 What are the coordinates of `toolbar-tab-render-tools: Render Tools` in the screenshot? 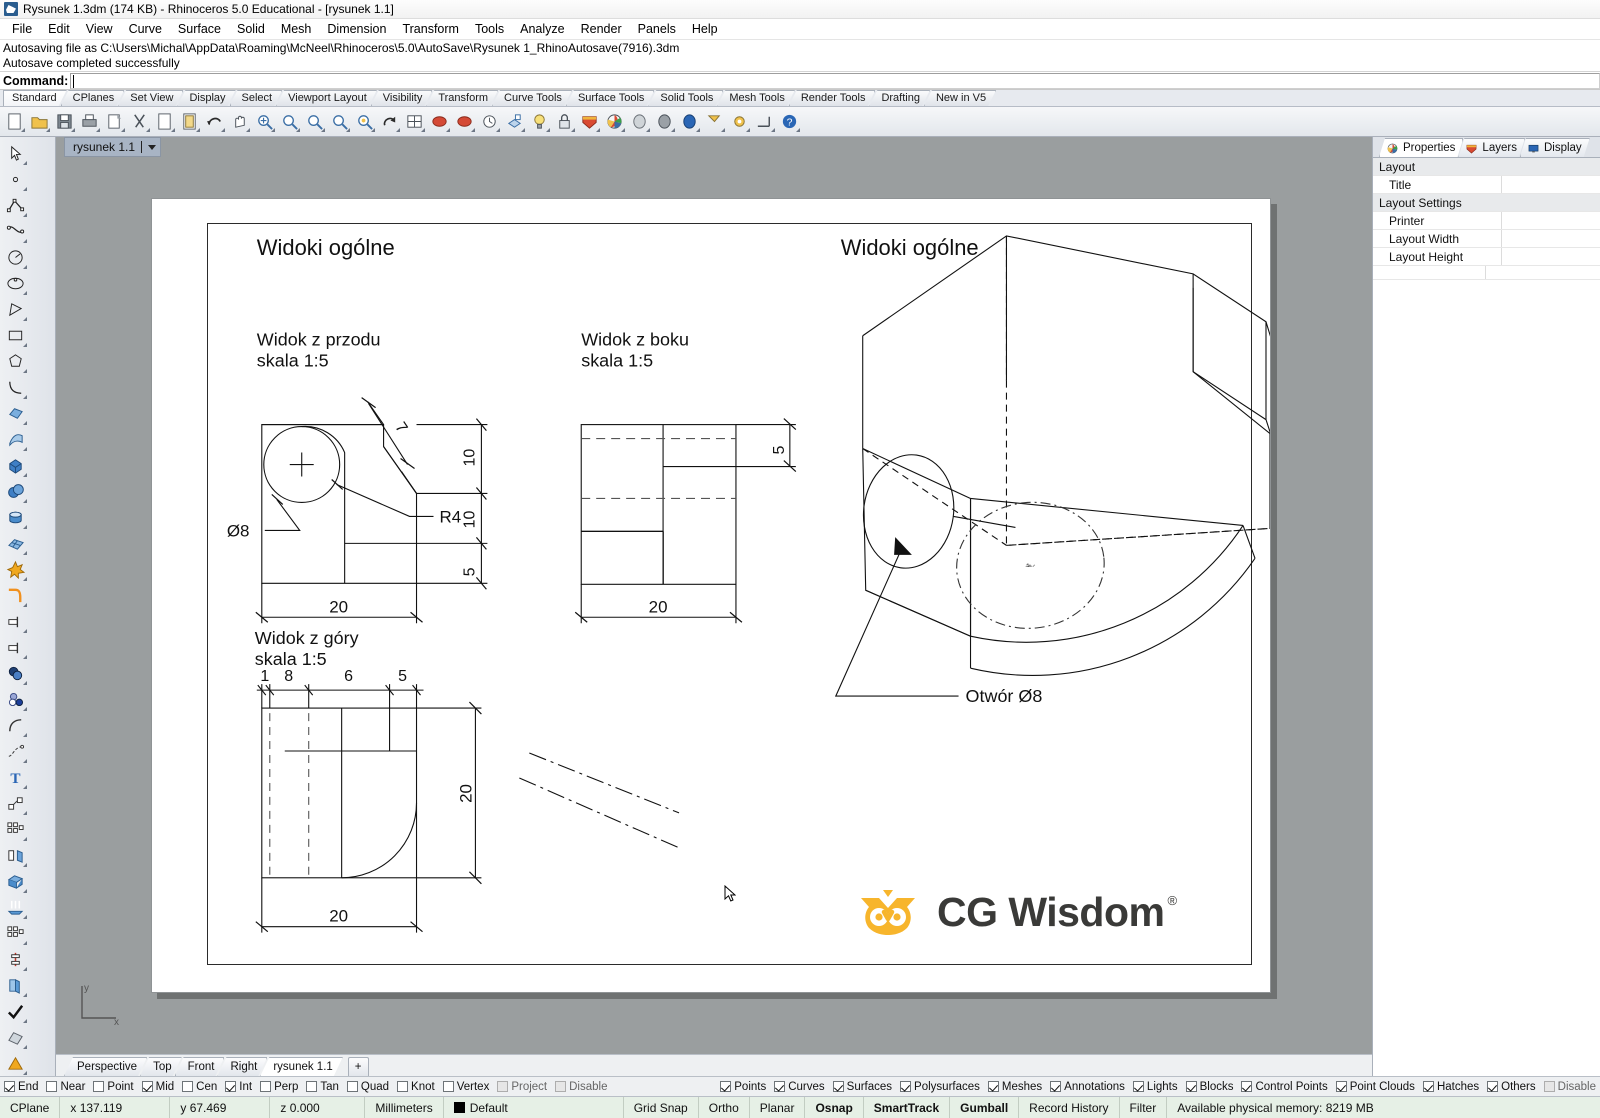 It's located at (832, 98).